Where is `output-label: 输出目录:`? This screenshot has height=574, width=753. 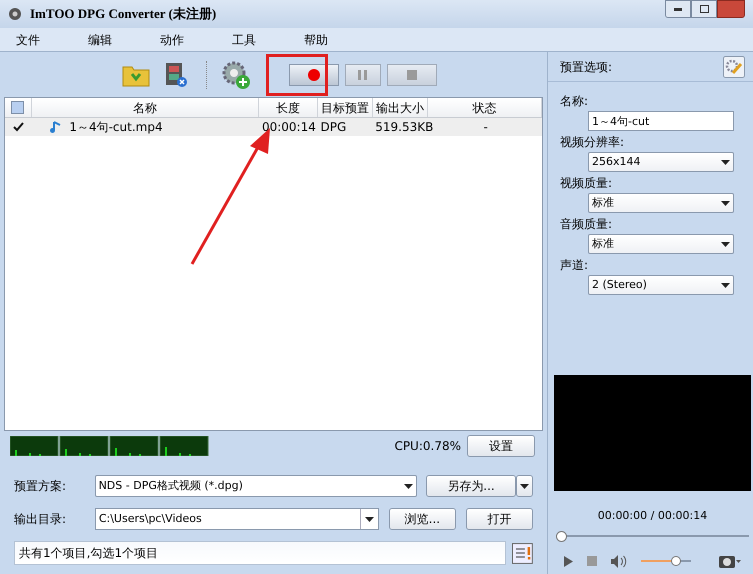
output-label: 输出目录: is located at coordinates (41, 519).